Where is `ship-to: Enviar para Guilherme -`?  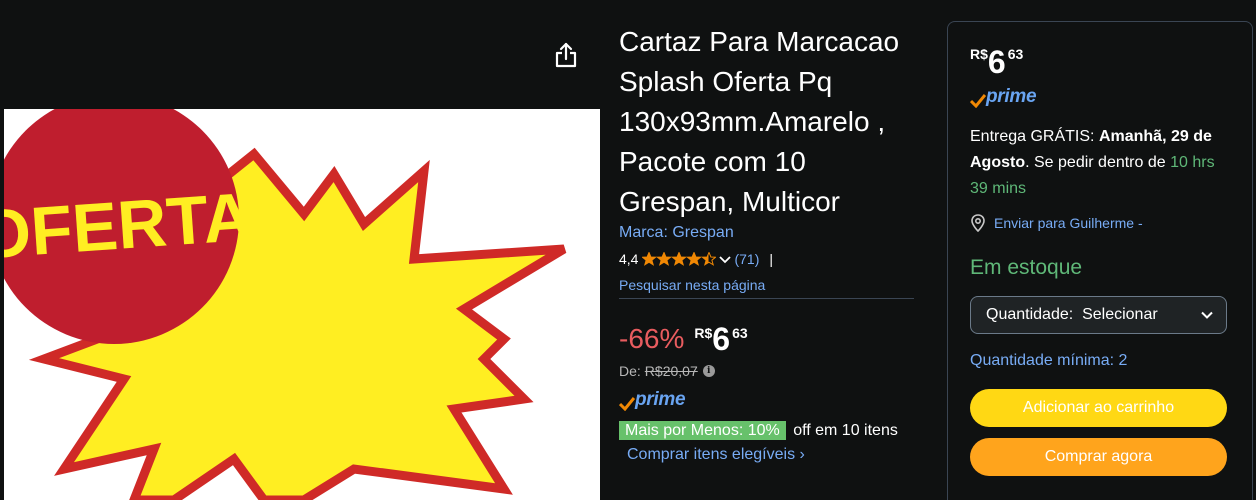 ship-to: Enviar para Guilherme - is located at coordinates (1100, 223).